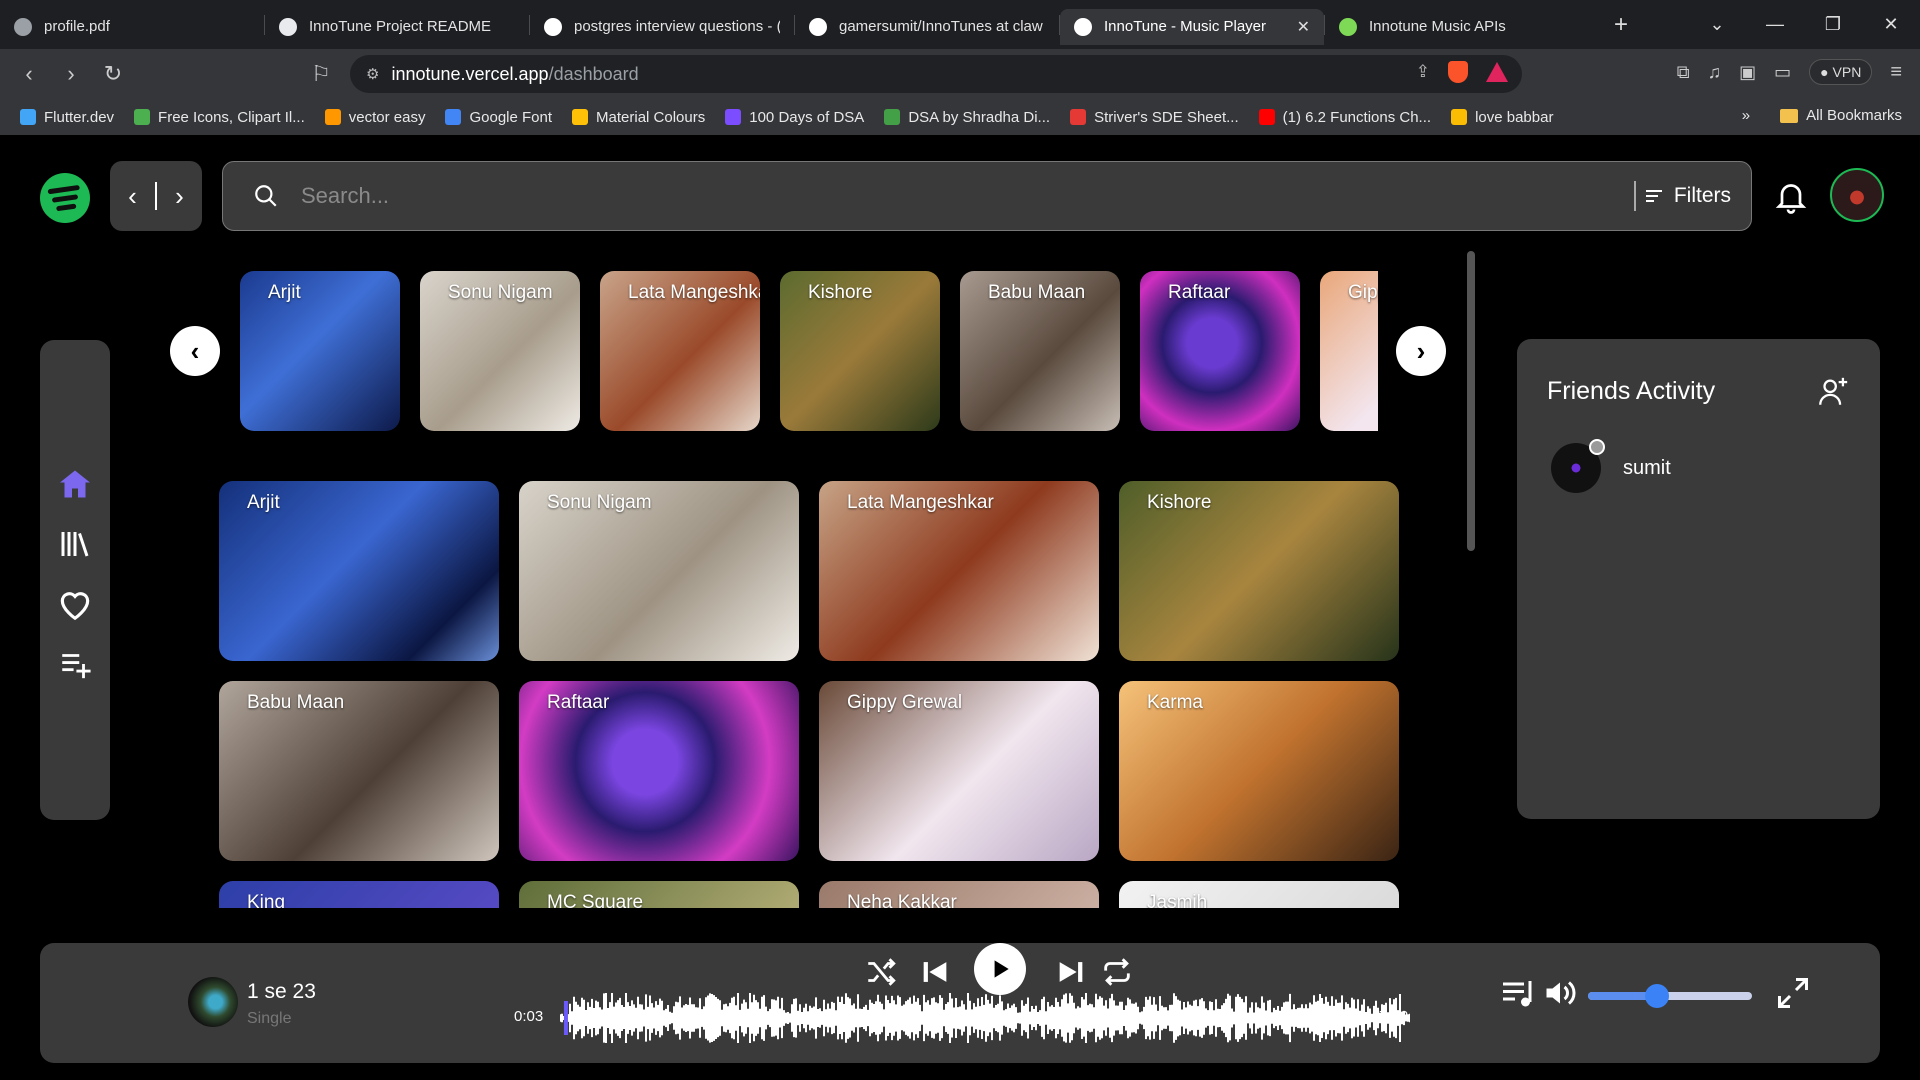 The image size is (1920, 1080). I want to click on nav-forward-icon: ›, so click(179, 196).